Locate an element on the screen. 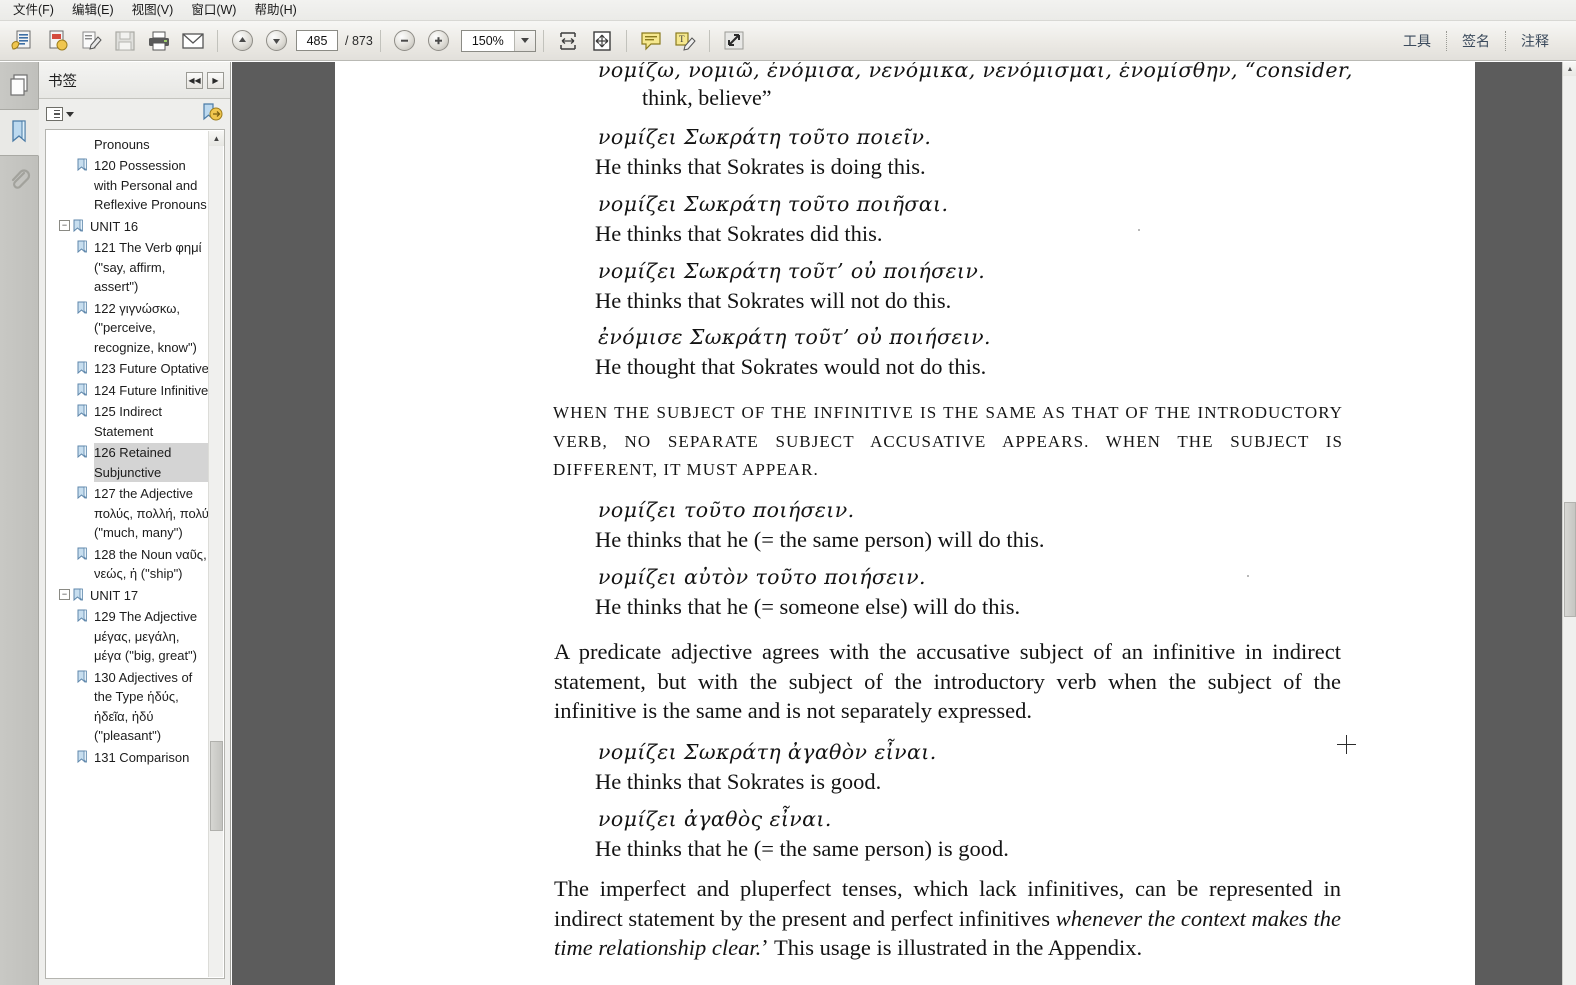 This screenshot has width=1576, height=985. bookmarks-button is located at coordinates (19, 132).